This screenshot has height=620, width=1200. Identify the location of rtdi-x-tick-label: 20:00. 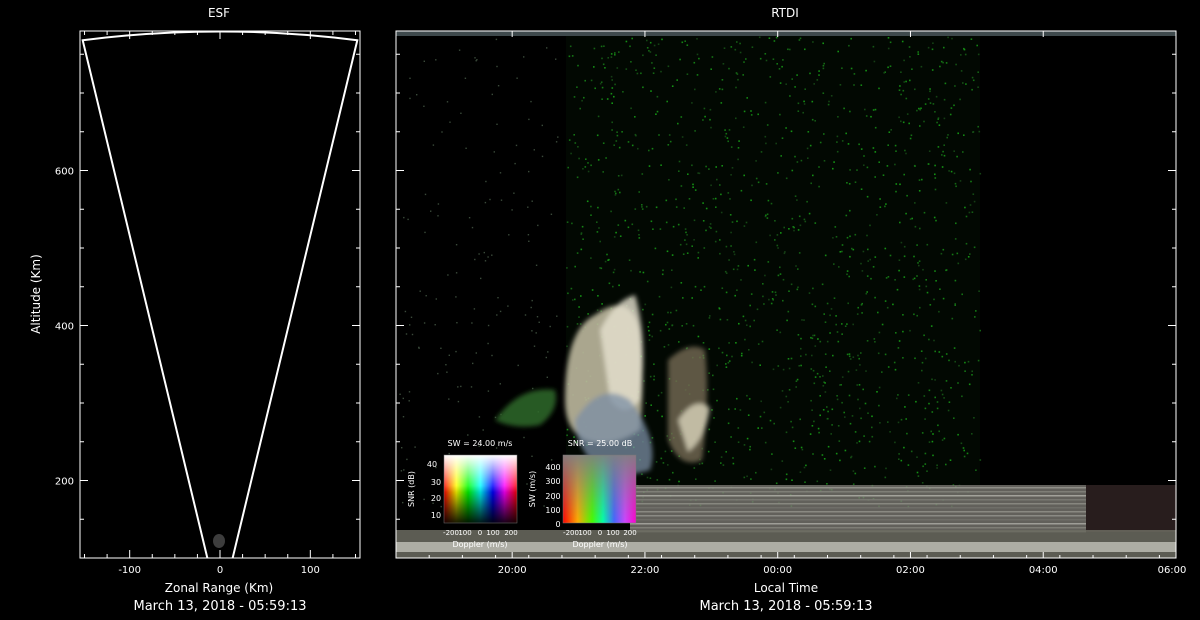
(512, 570).